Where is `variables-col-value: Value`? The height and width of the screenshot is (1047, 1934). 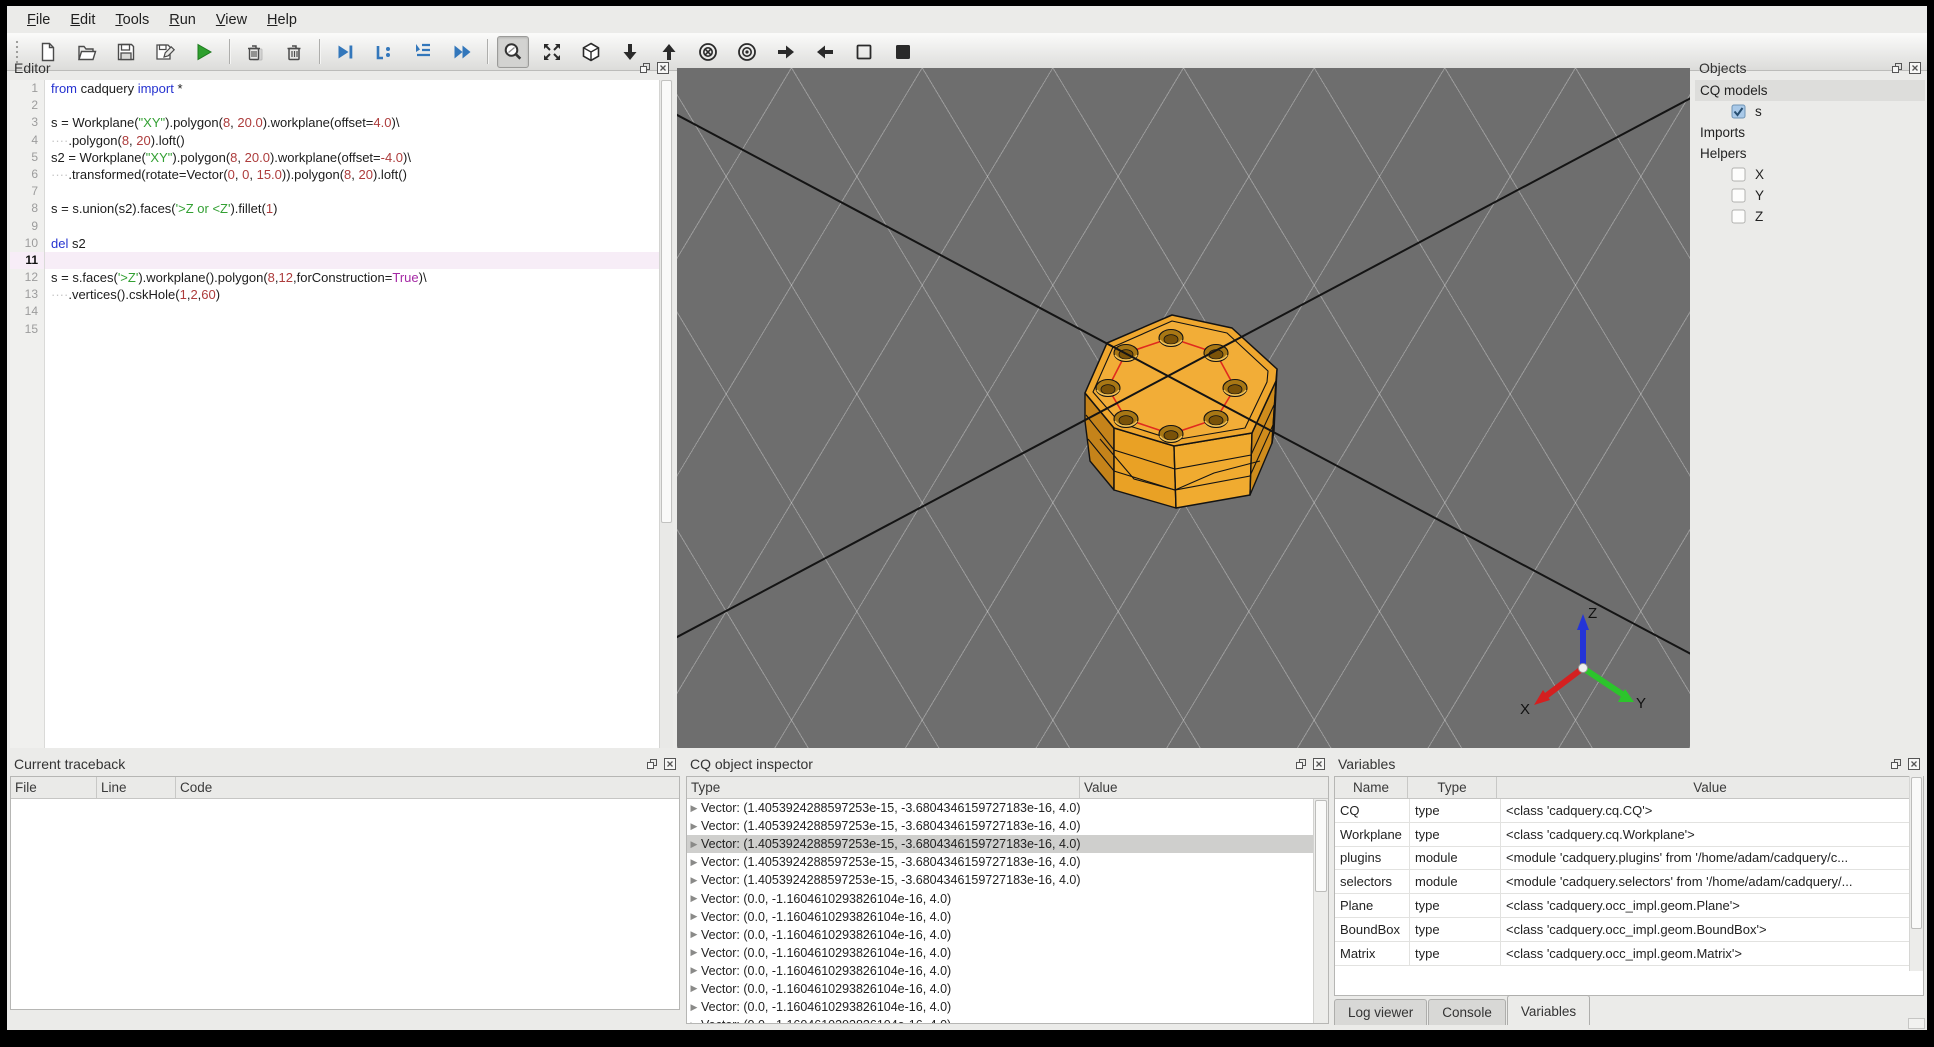 variables-col-value: Value is located at coordinates (1710, 787).